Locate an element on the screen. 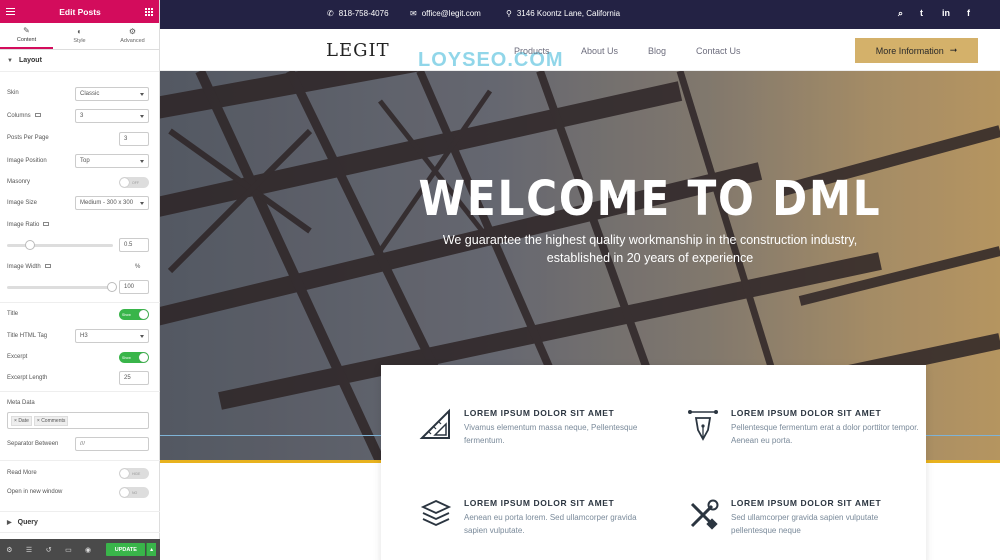 The image size is (1000, 560). more-information-button: More Information ➞ is located at coordinates (916, 50).